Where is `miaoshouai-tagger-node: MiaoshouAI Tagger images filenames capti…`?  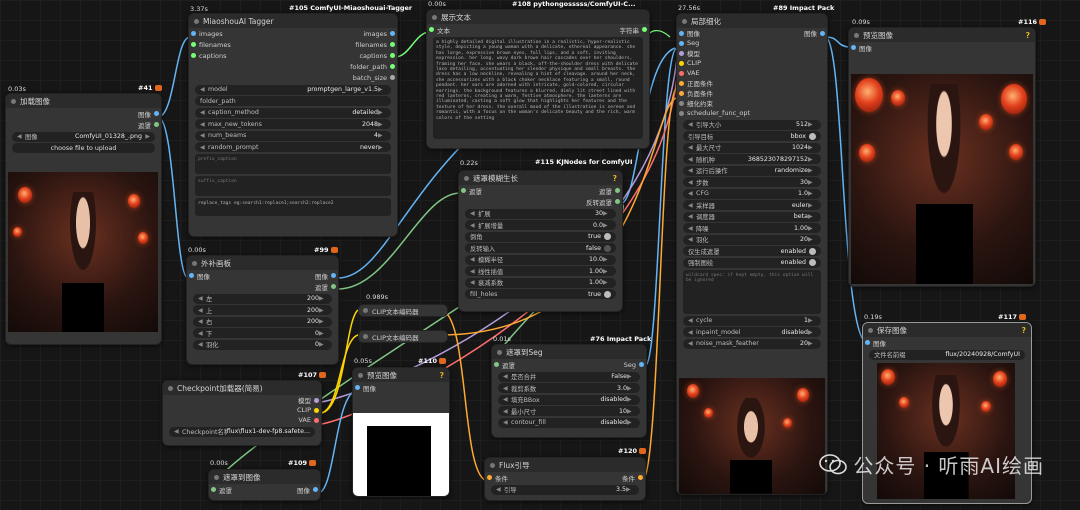
miaoshouai-tagger-node: MiaoshouAI Tagger images filenames capti… is located at coordinates (293, 125).